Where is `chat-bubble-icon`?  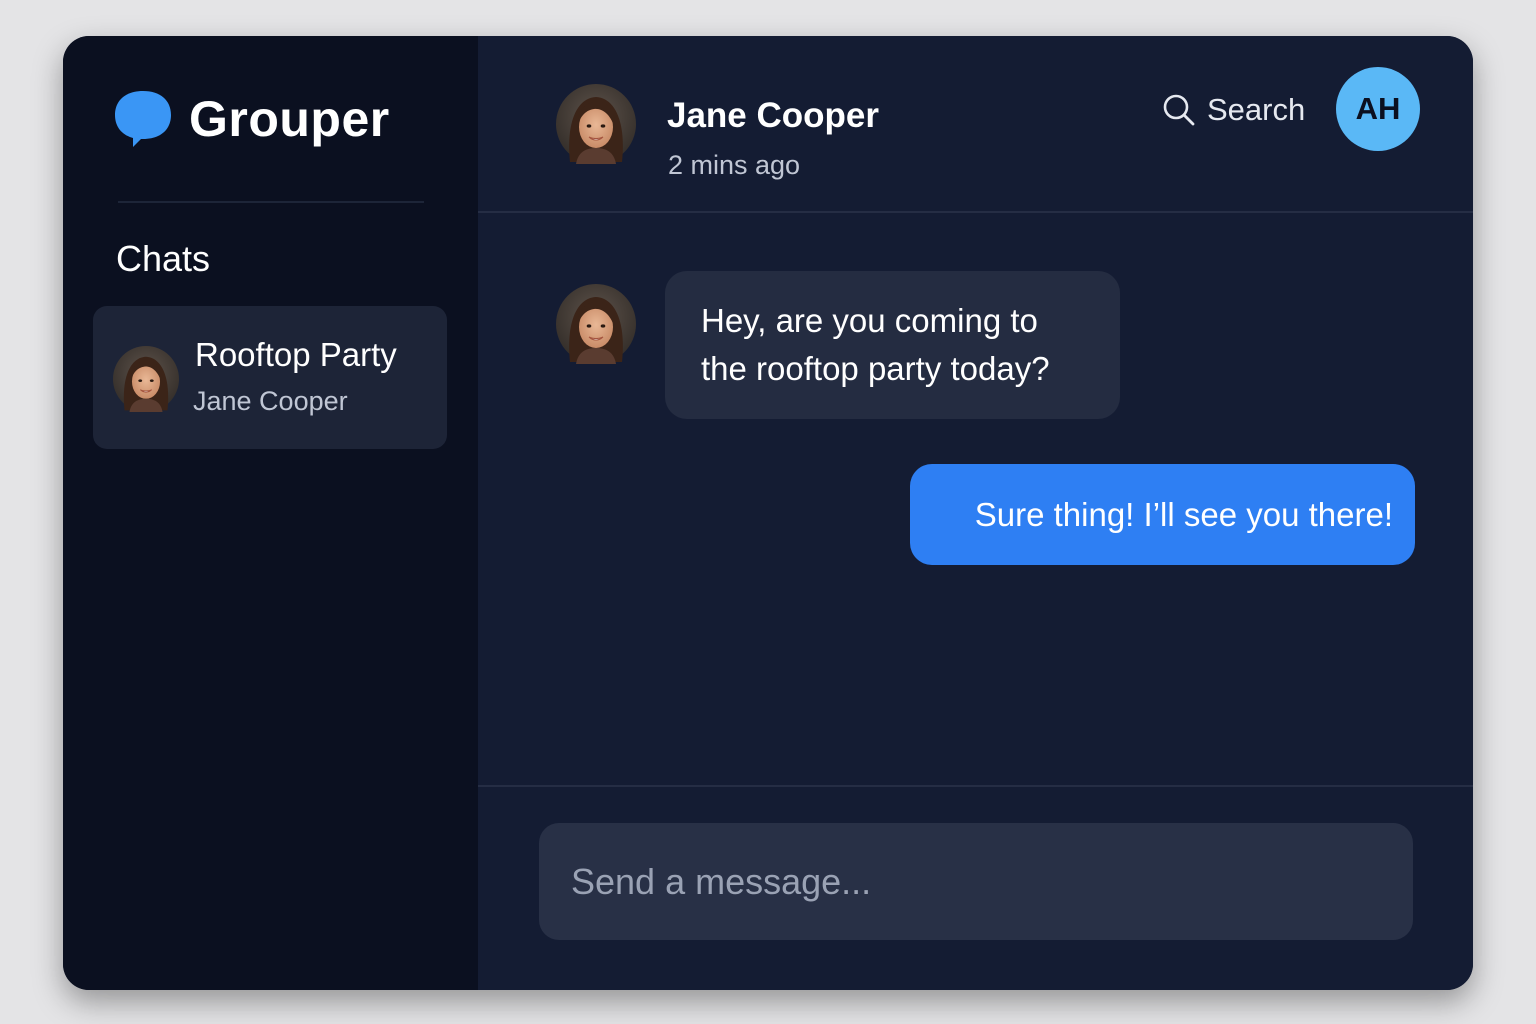
chat-bubble-icon is located at coordinates (143, 119).